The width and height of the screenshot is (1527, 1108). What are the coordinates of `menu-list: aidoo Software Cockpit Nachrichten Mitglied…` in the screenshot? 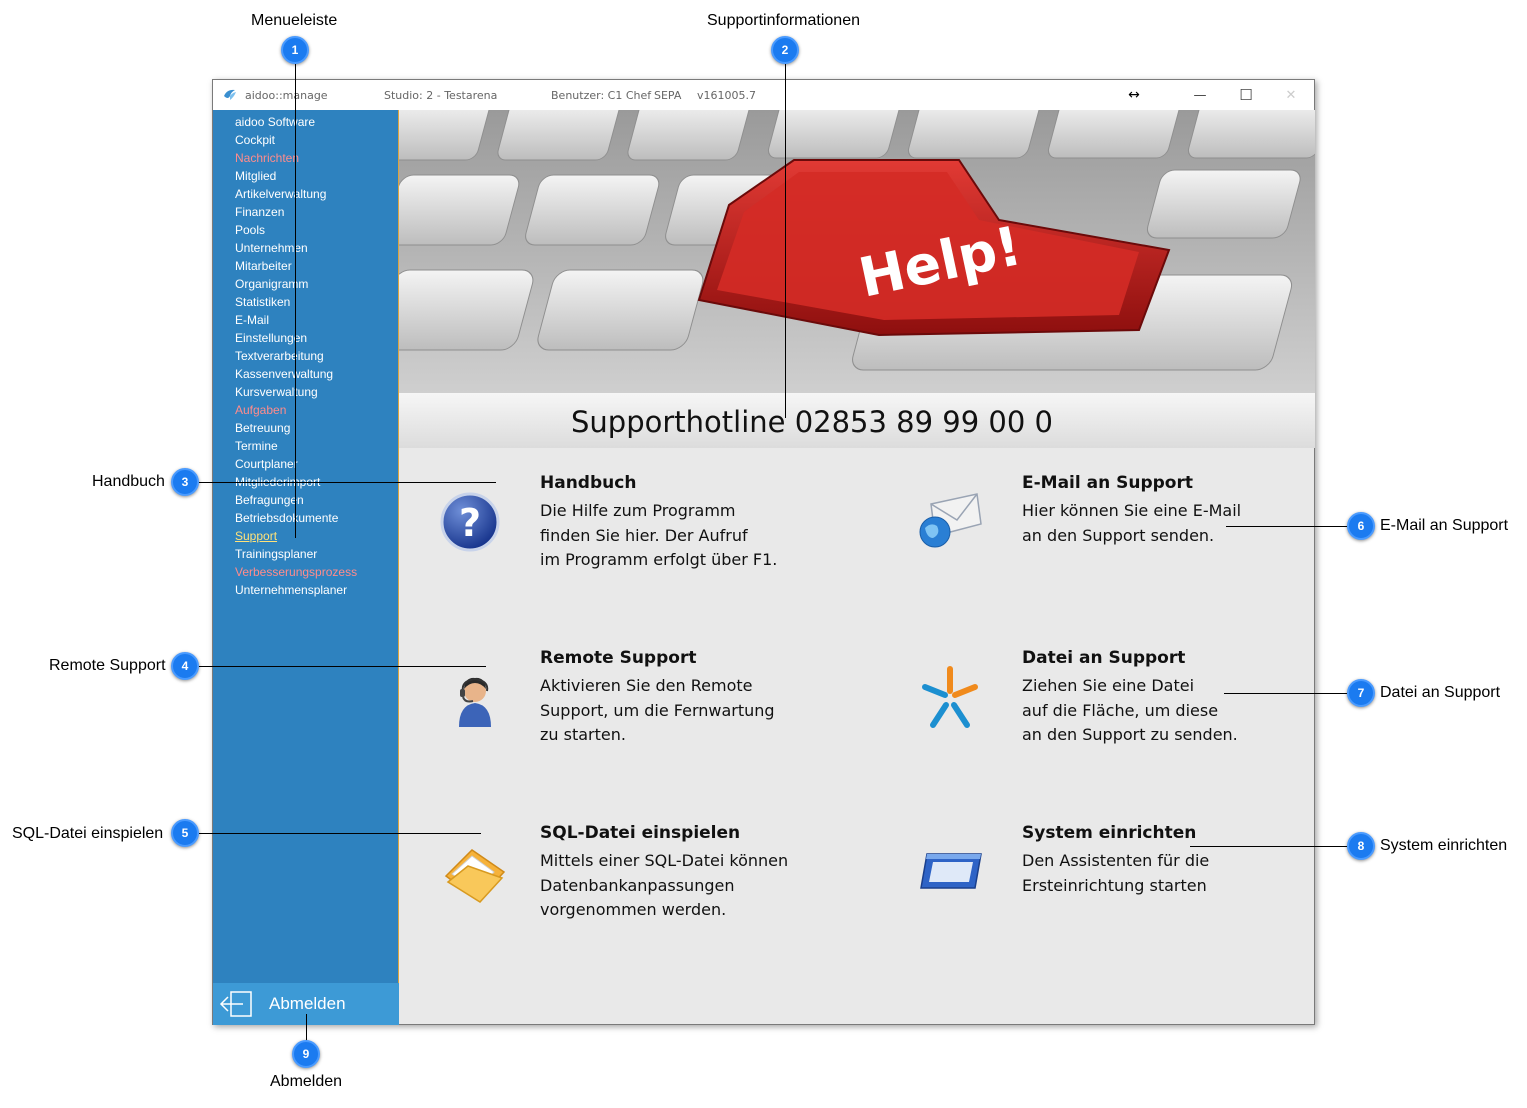 It's located at (296, 356).